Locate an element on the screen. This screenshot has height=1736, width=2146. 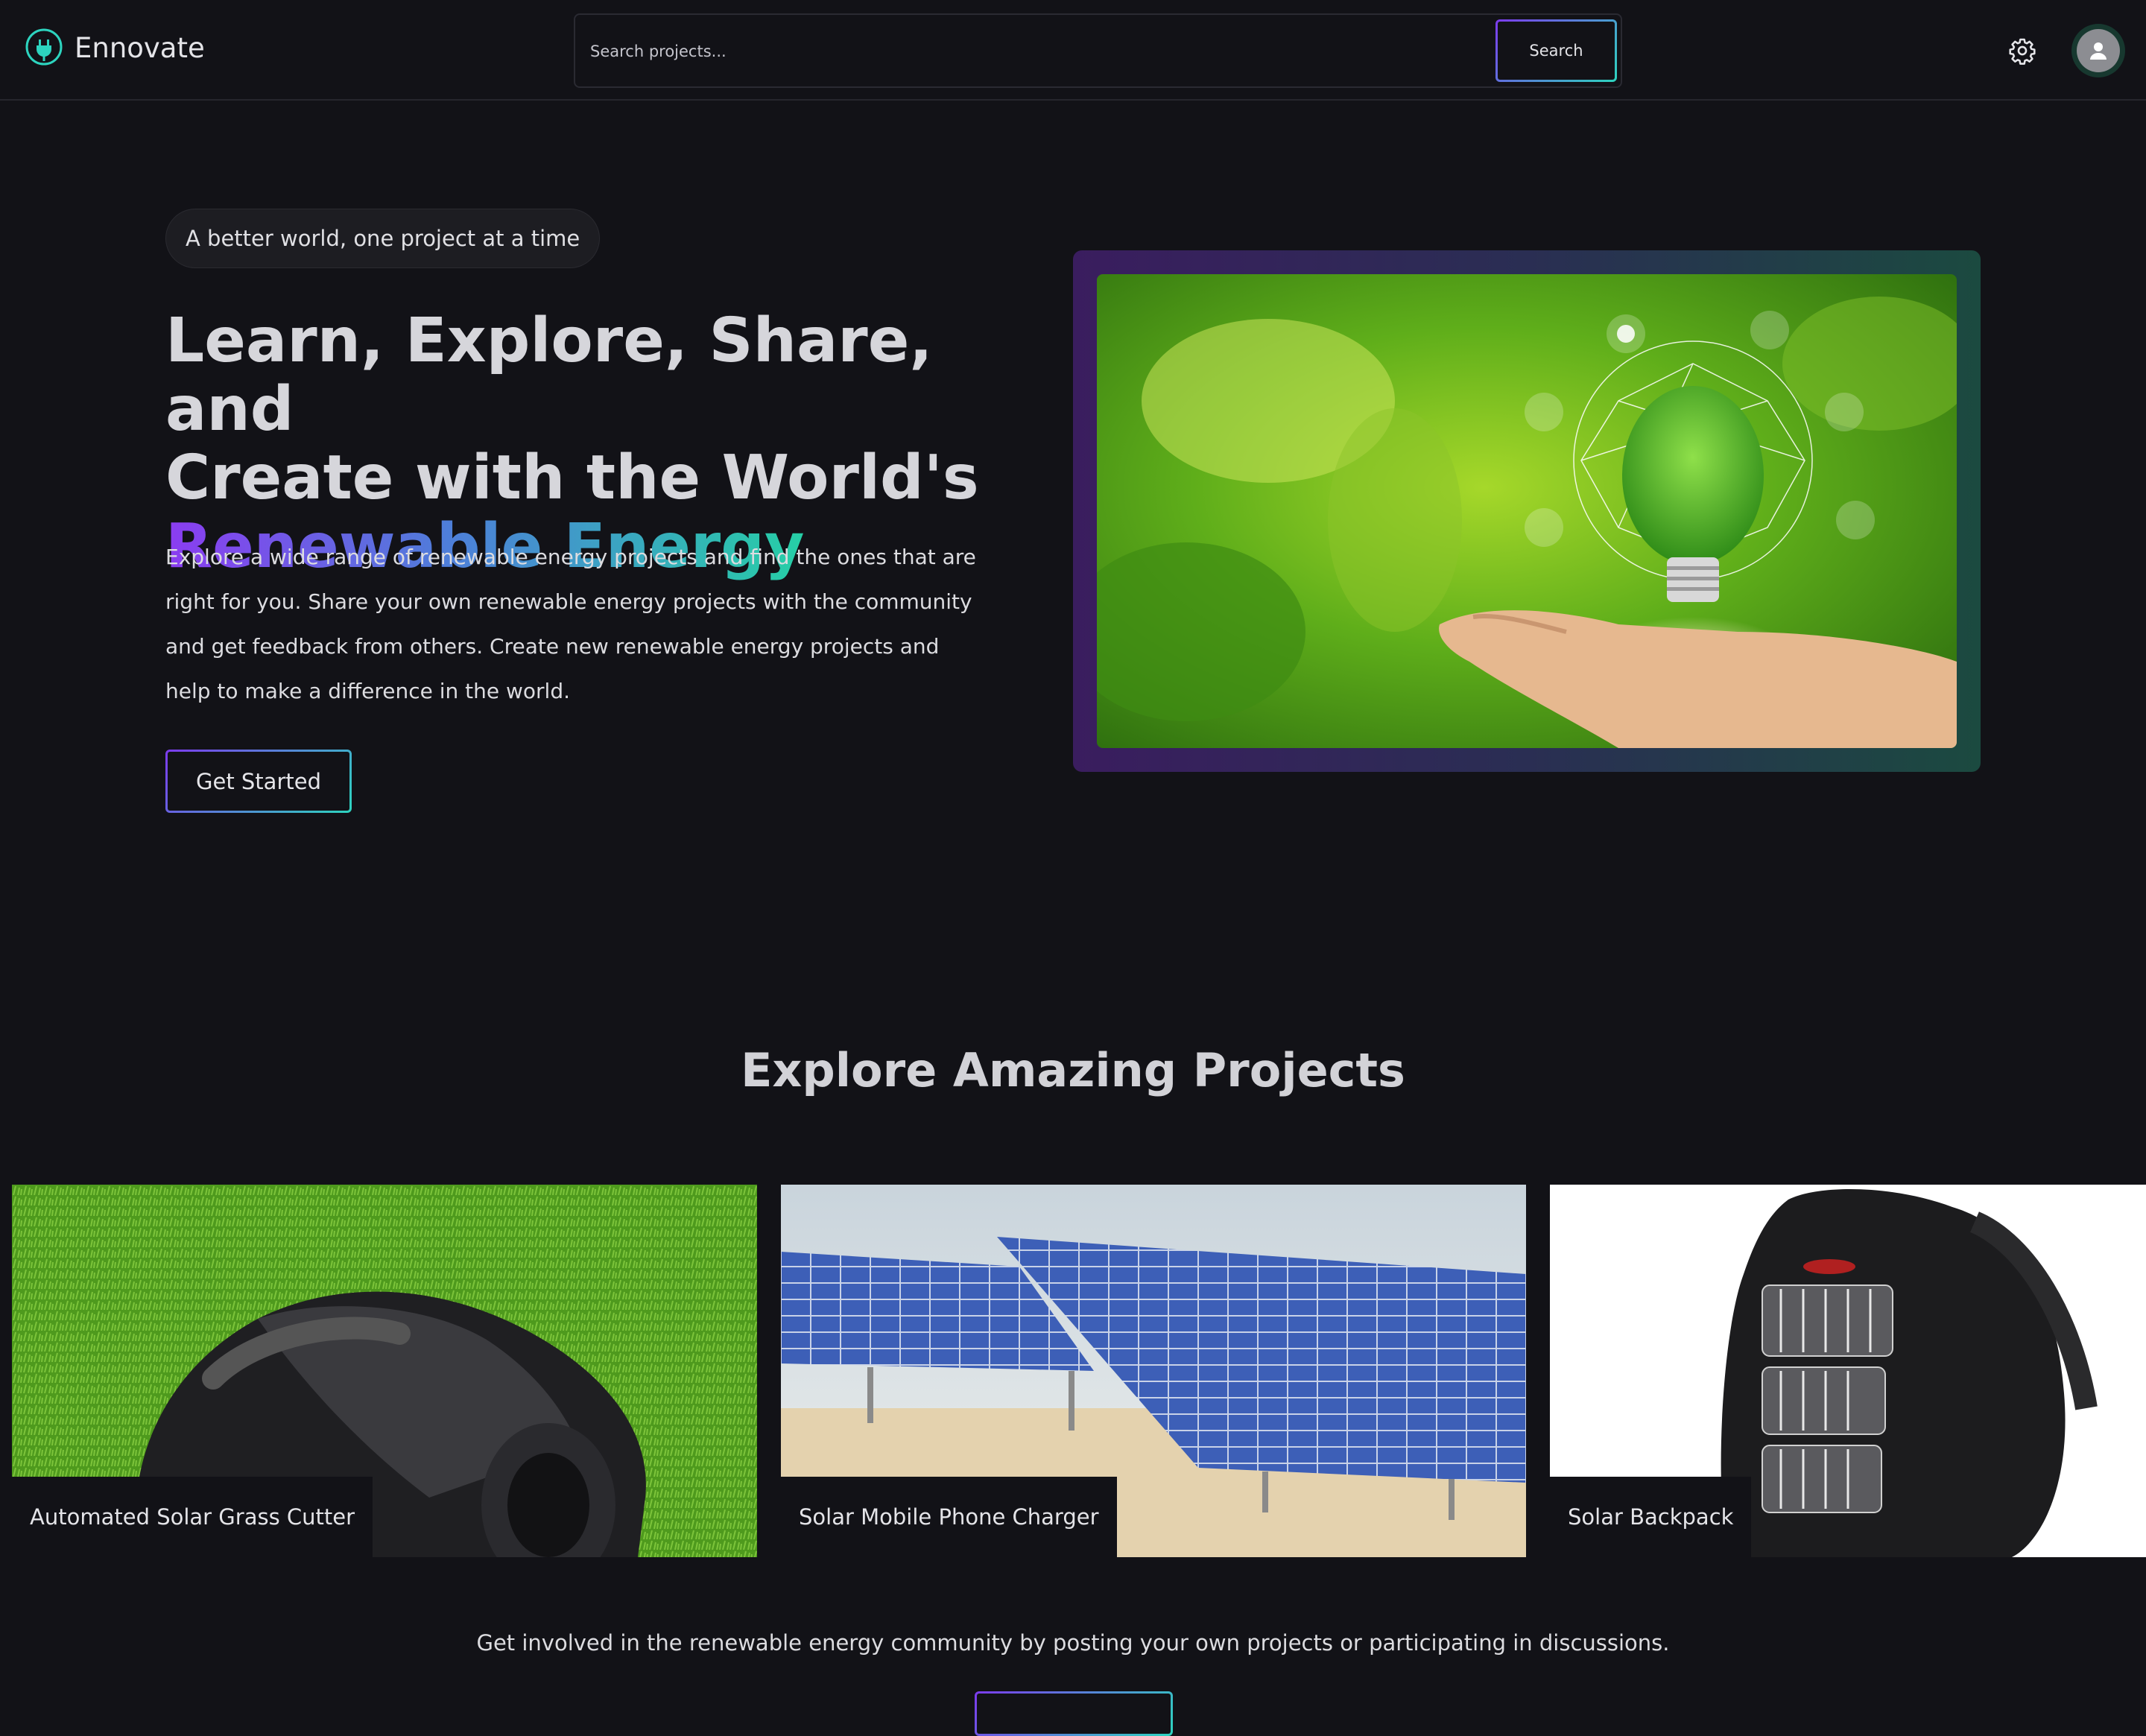
search-input is located at coordinates (1022, 52).